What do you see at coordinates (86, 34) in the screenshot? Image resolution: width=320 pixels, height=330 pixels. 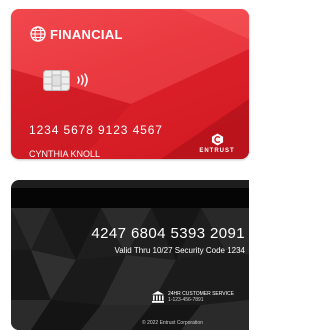 I see `brand-name: FINANCIAL` at bounding box center [86, 34].